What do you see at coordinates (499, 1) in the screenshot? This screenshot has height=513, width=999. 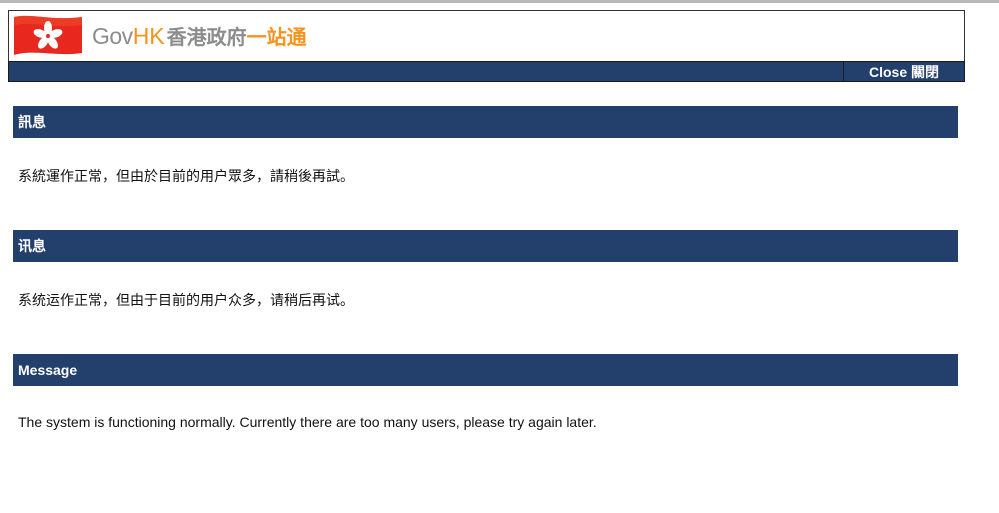 I see `top-border` at bounding box center [499, 1].